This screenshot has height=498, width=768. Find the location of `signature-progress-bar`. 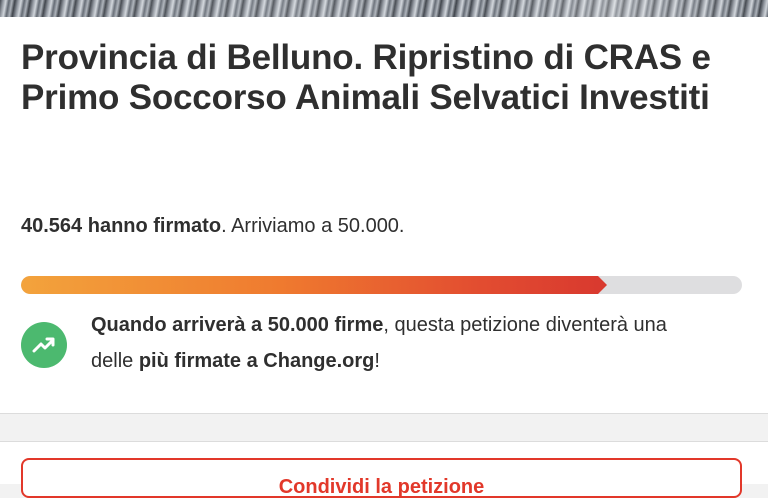

signature-progress-bar is located at coordinates (381, 285).